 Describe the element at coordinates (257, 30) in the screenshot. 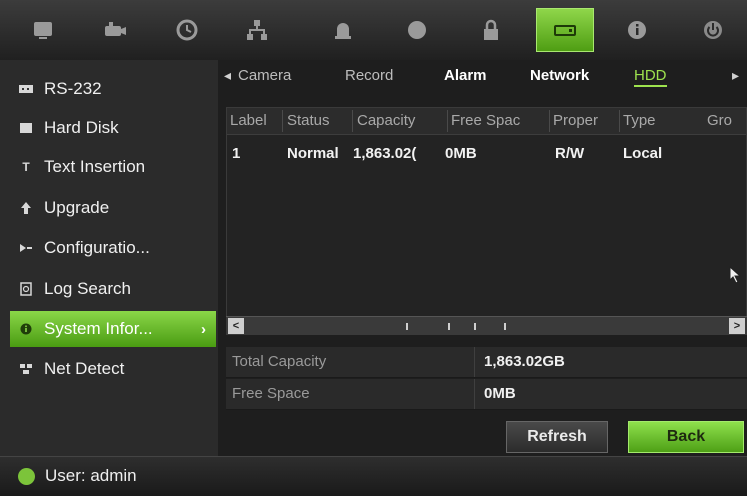

I see `network-icon` at that location.